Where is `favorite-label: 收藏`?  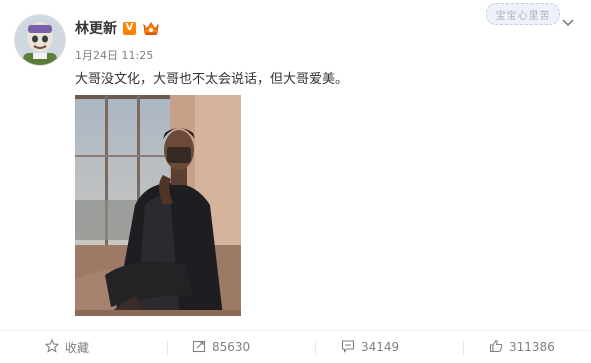
favorite-label: 收藏 is located at coordinates (77, 347).